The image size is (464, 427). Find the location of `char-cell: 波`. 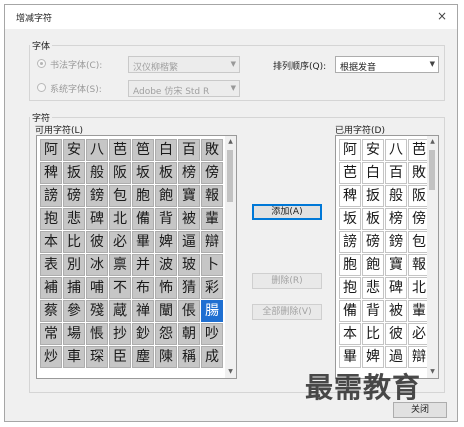

char-cell: 波 is located at coordinates (166, 265).